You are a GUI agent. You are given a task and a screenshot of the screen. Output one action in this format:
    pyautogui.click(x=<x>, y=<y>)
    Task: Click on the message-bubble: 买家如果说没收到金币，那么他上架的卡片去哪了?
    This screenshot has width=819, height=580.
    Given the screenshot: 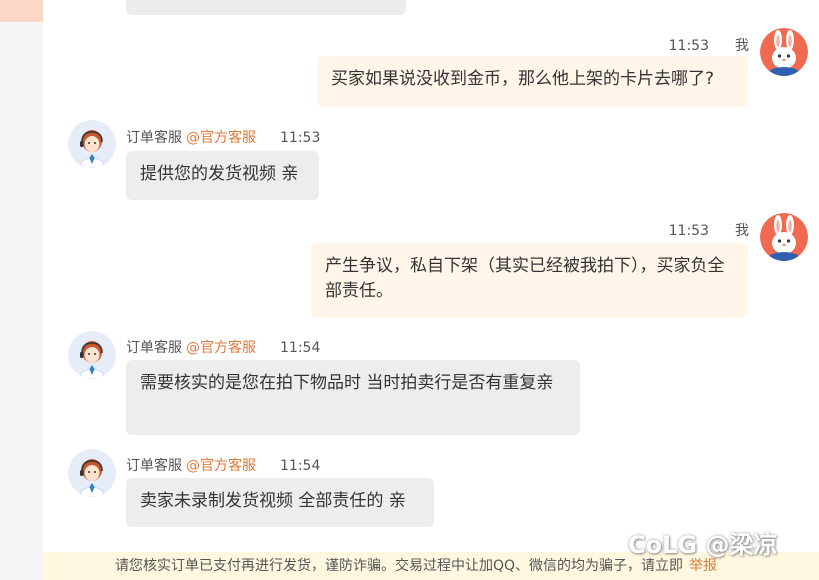 What is the action you would take?
    pyautogui.click(x=532, y=81)
    